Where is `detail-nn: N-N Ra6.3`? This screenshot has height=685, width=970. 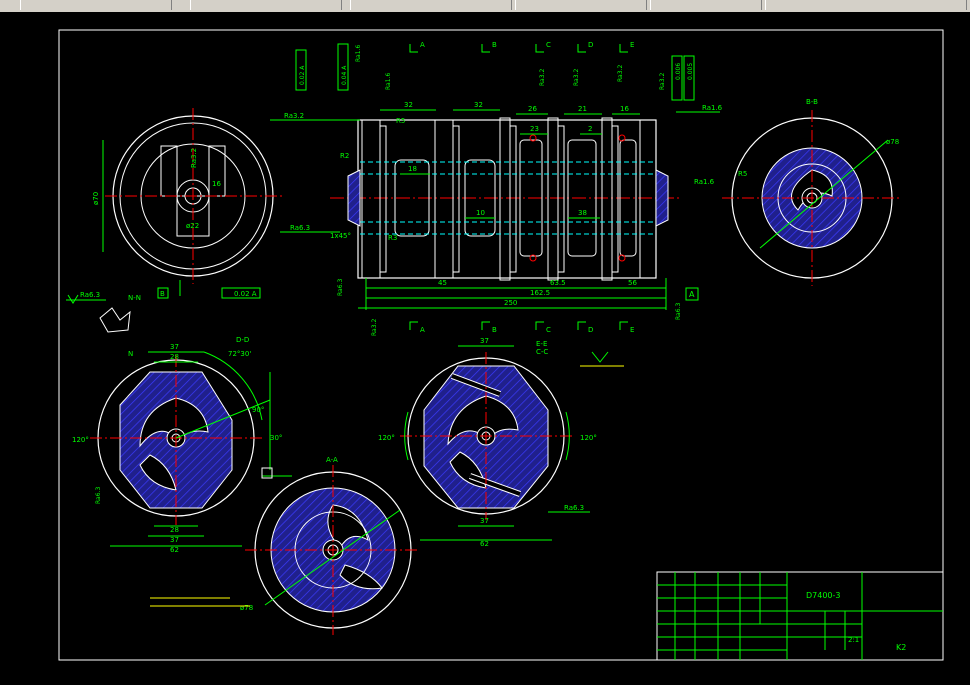 detail-nn: N-N Ra6.3 is located at coordinates (103, 312).